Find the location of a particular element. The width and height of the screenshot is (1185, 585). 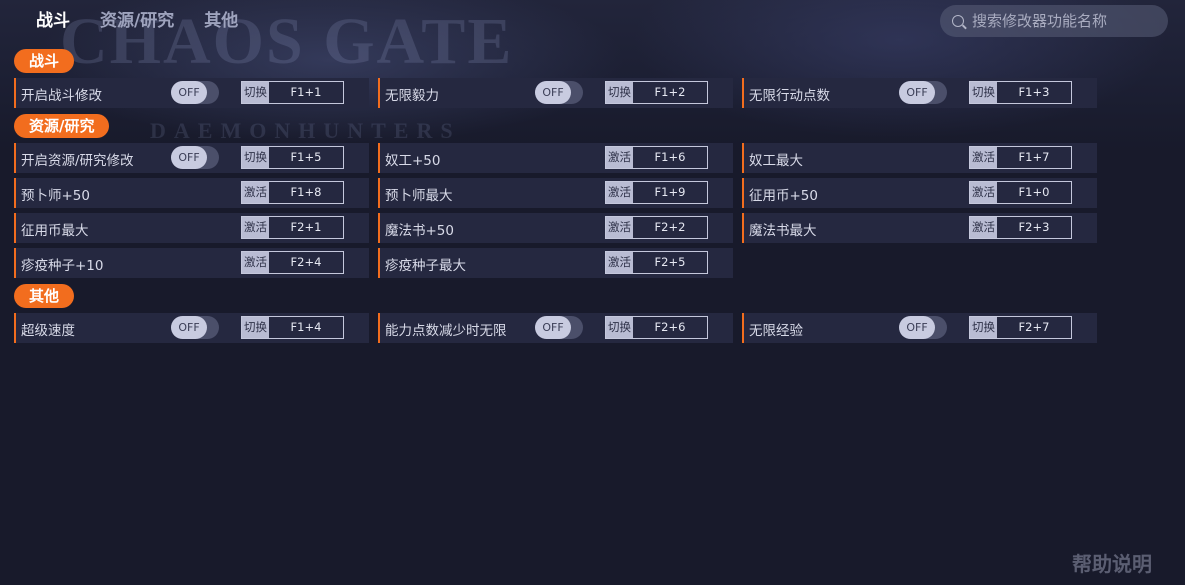

cheat-label: 征用币最大 is located at coordinates (55, 231).